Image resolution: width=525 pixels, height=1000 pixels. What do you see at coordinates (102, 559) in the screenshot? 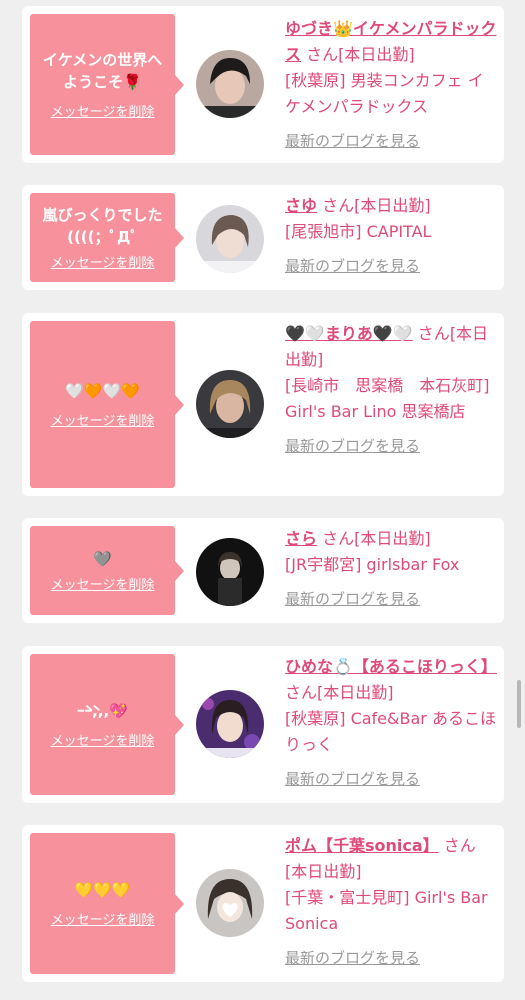
I see `message-text: 🩶` at bounding box center [102, 559].